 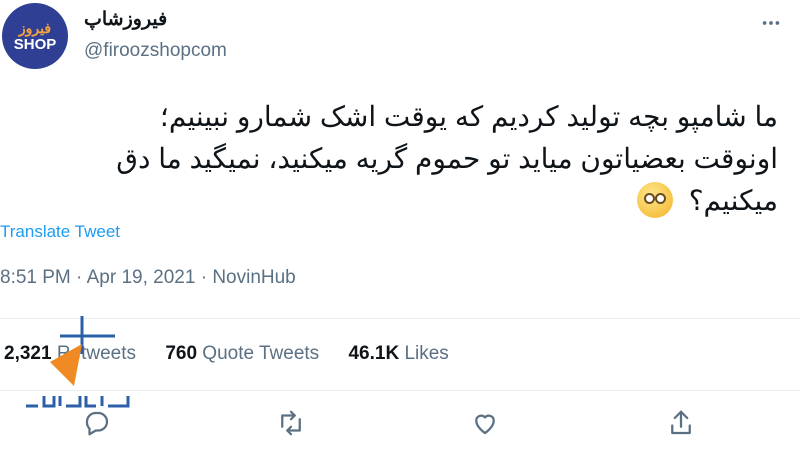 What do you see at coordinates (60, 232) in the screenshot?
I see `translate-tweet-link: Translate Tweet` at bounding box center [60, 232].